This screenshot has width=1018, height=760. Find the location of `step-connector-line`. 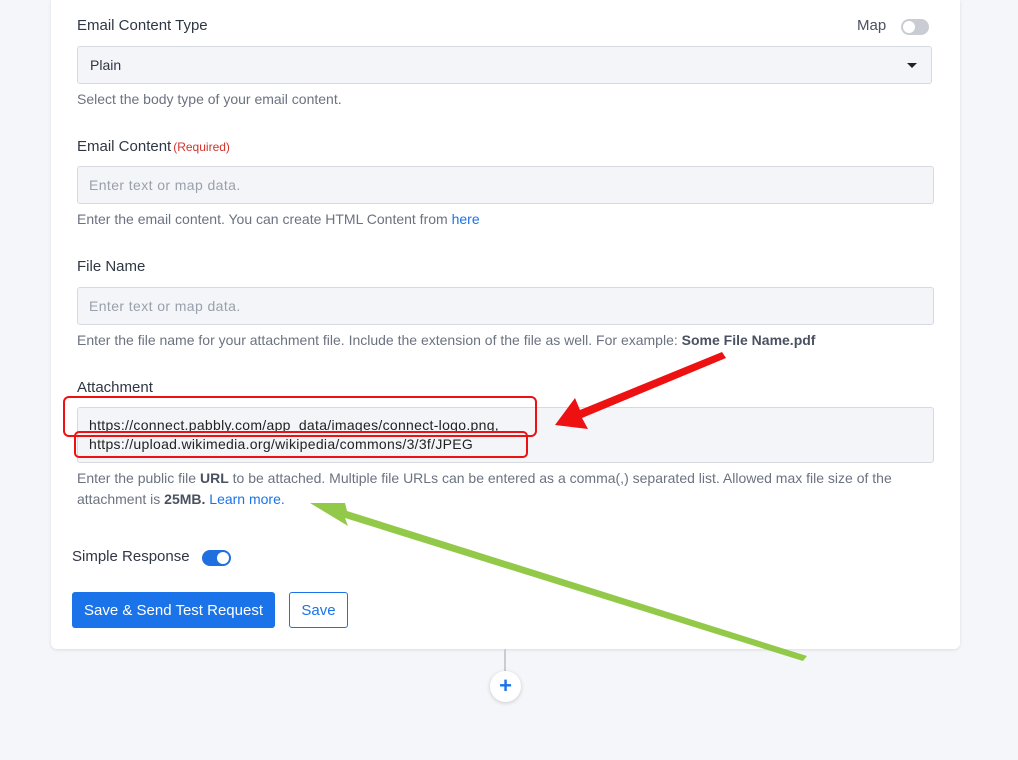

step-connector-line is located at coordinates (505, 660).